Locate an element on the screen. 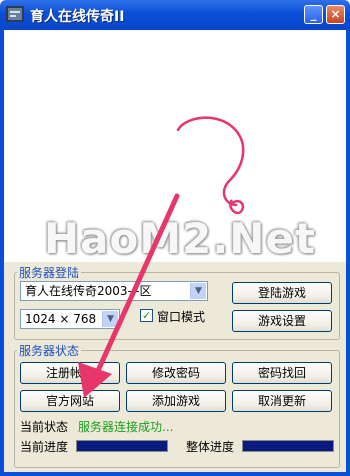 The image size is (350, 476). resolution-select: 1024 × 768 ▼ is located at coordinates (70, 319).